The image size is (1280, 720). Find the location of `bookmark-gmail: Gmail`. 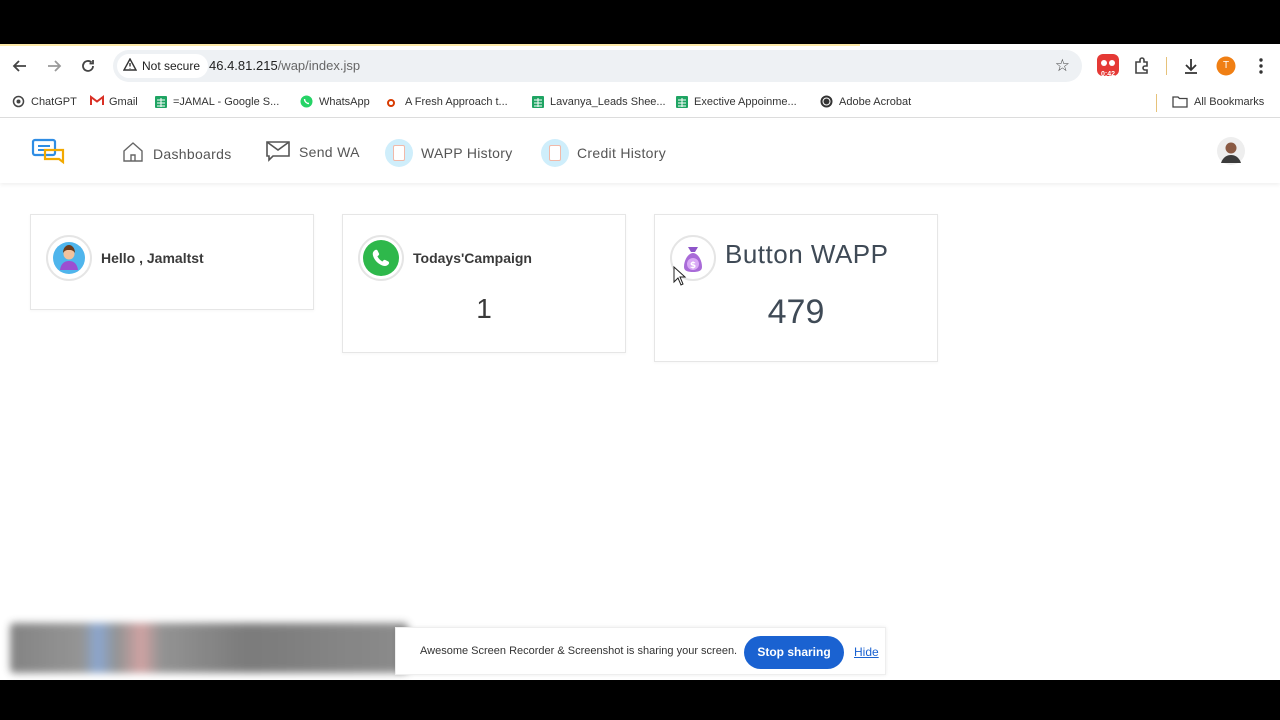

bookmark-gmail: Gmail is located at coordinates (114, 101).